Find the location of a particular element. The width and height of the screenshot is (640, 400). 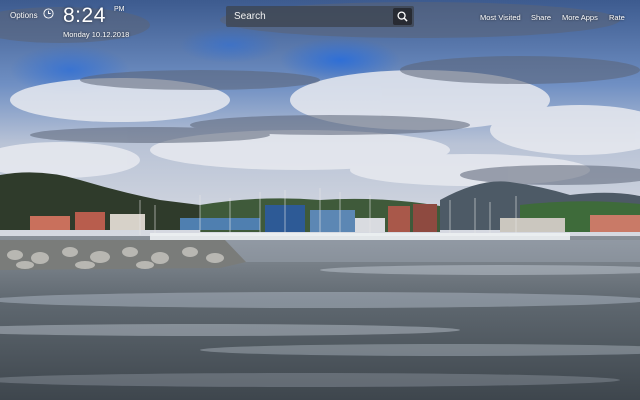

search-bar is located at coordinates (320, 16).